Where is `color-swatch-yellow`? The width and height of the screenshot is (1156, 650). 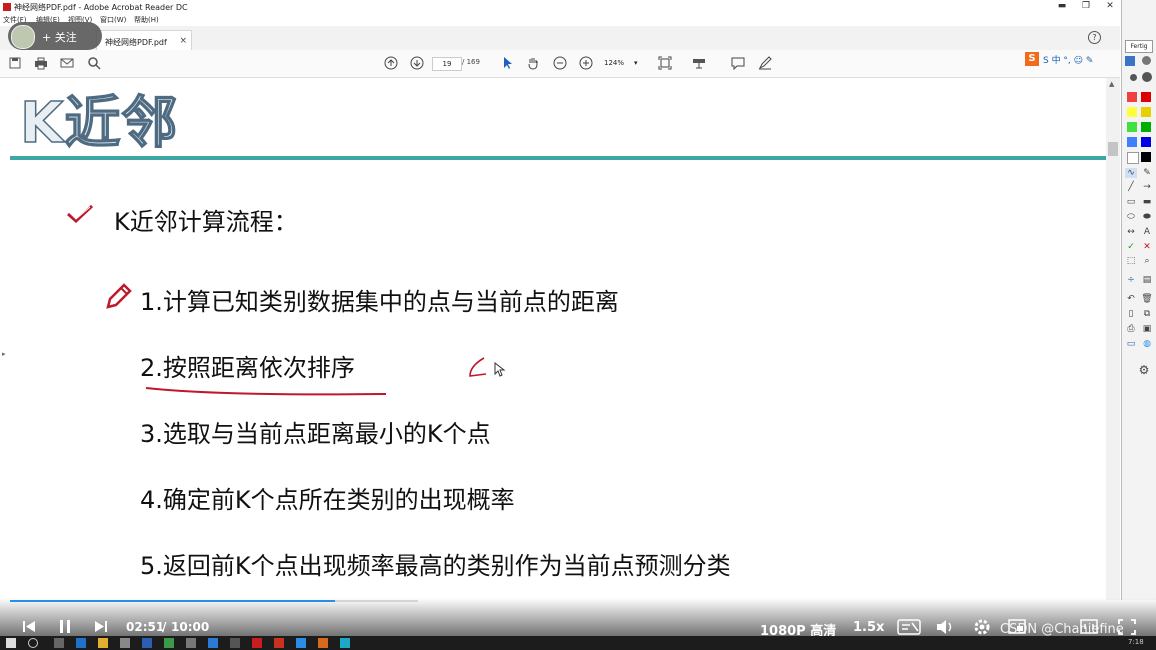 color-swatch-yellow is located at coordinates (1146, 112).